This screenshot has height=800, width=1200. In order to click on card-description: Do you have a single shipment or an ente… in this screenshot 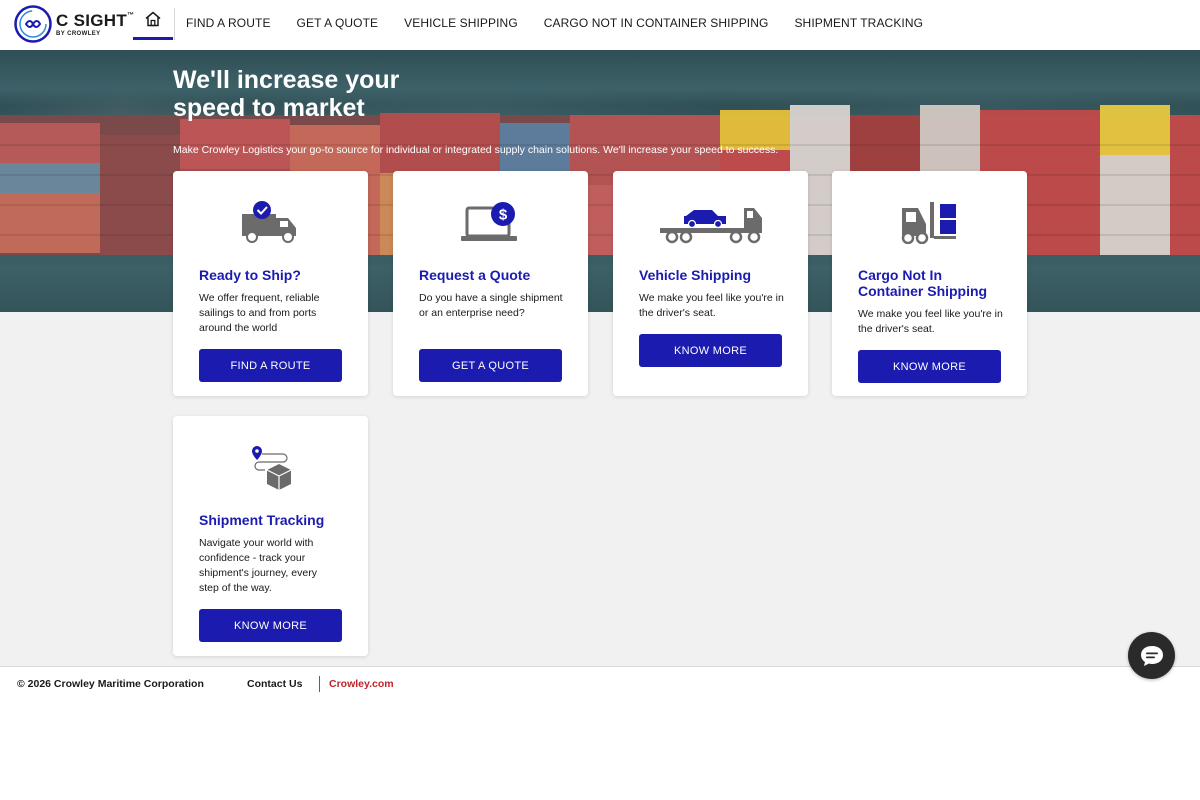, I will do `click(491, 305)`.